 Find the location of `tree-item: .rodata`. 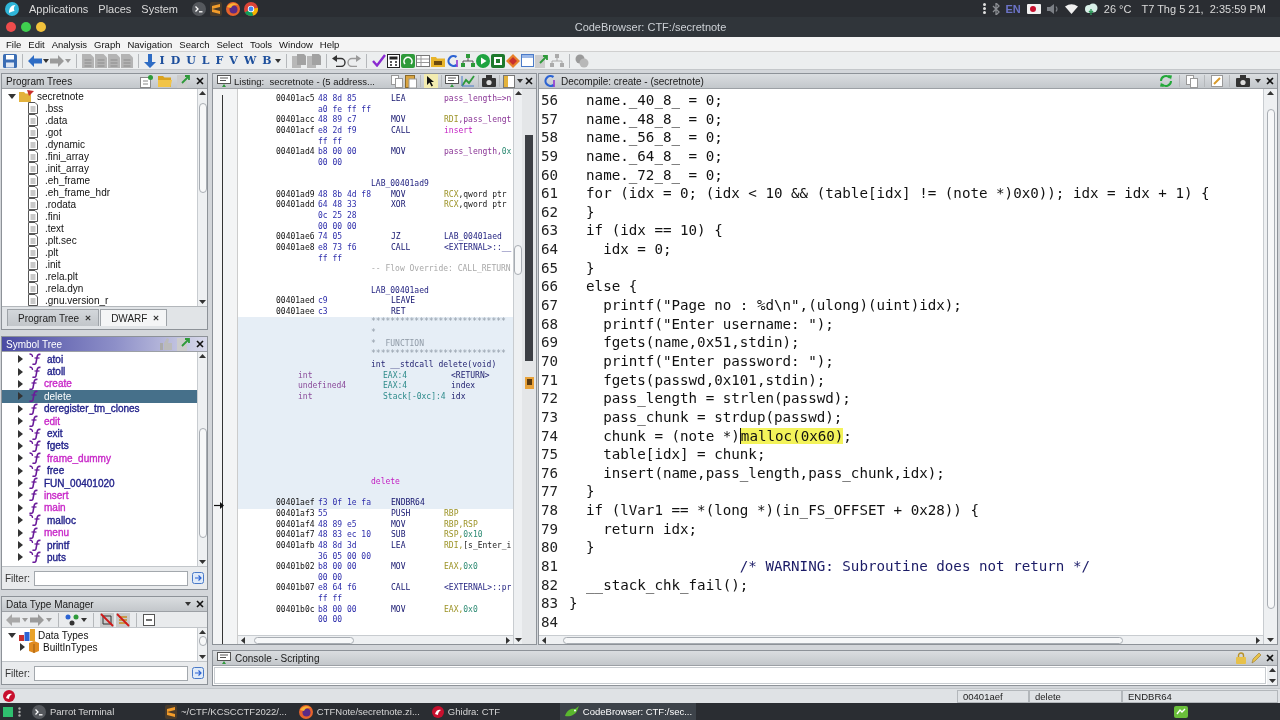

tree-item: .rodata is located at coordinates (99, 204).